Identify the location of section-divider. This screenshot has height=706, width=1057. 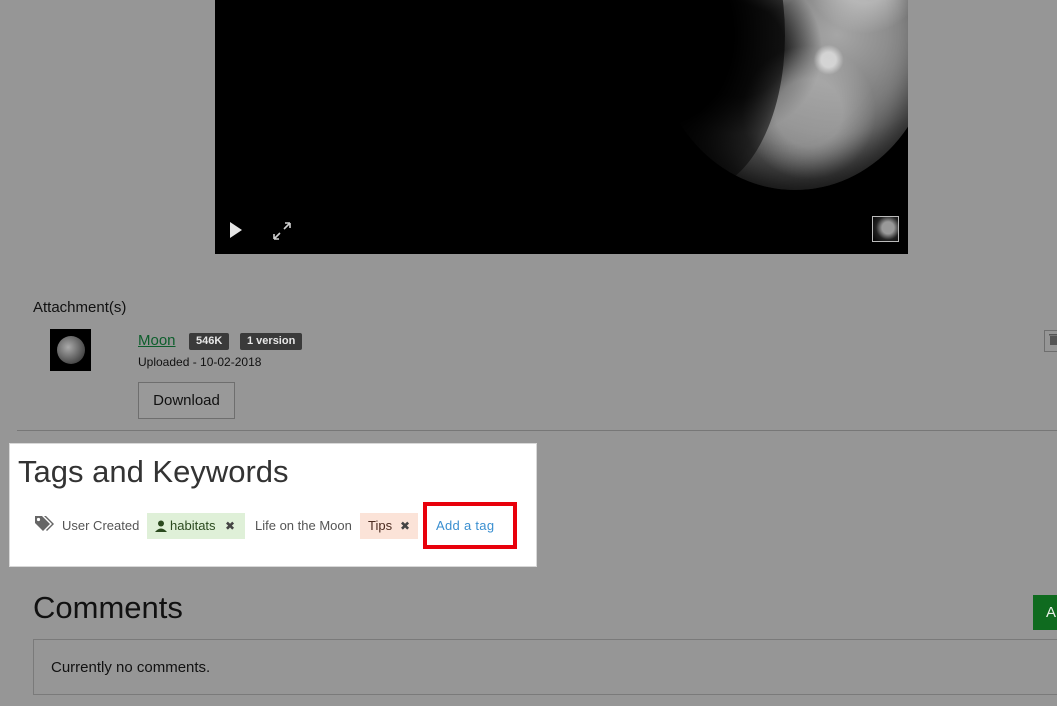
(537, 430).